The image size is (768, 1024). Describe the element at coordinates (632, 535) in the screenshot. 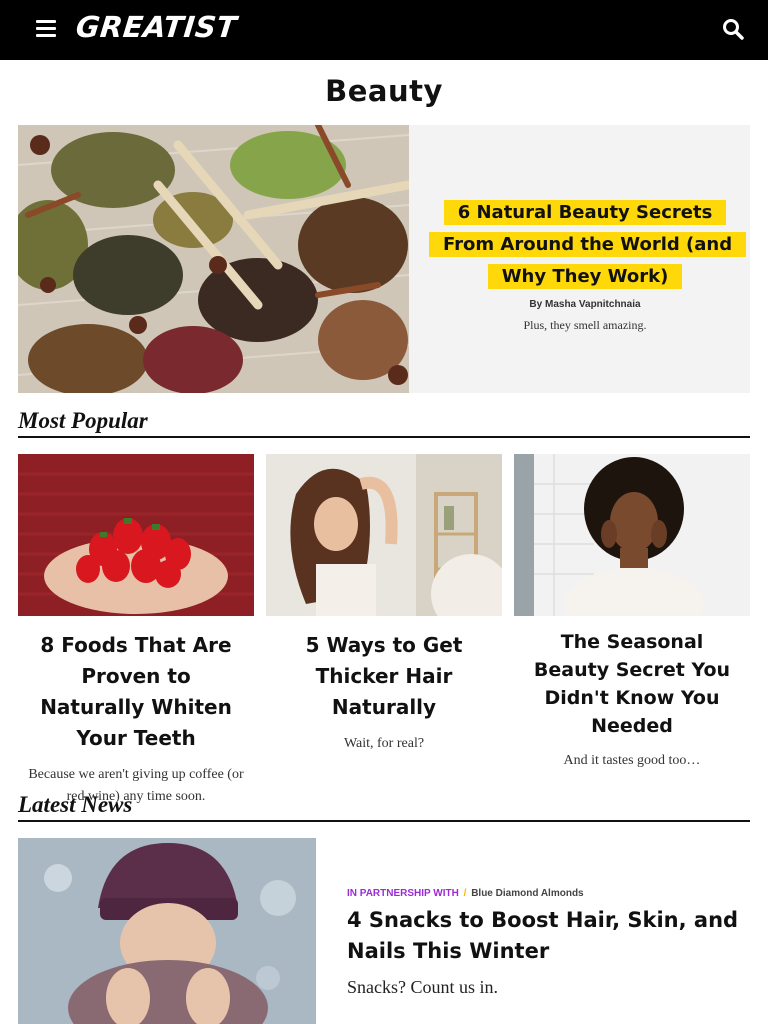

I see `woman-skincare-image` at that location.